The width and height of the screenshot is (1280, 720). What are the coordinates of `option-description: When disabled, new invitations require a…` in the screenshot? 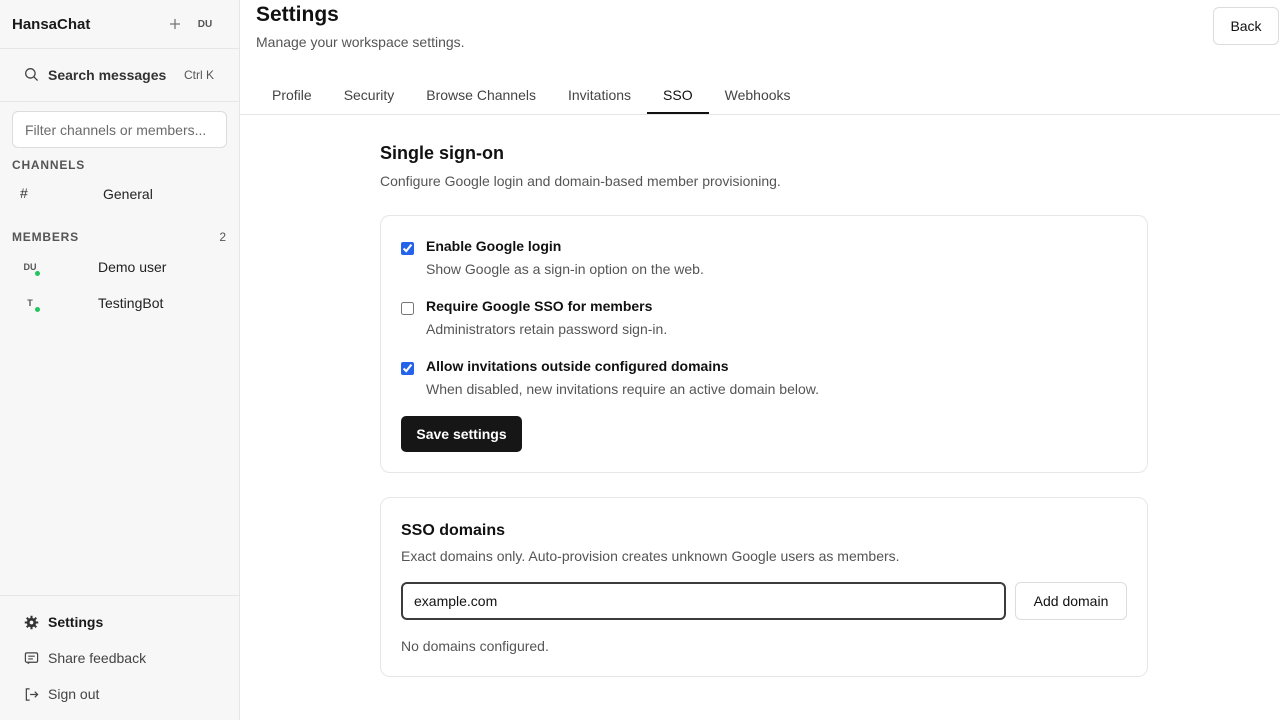 It's located at (623, 389).